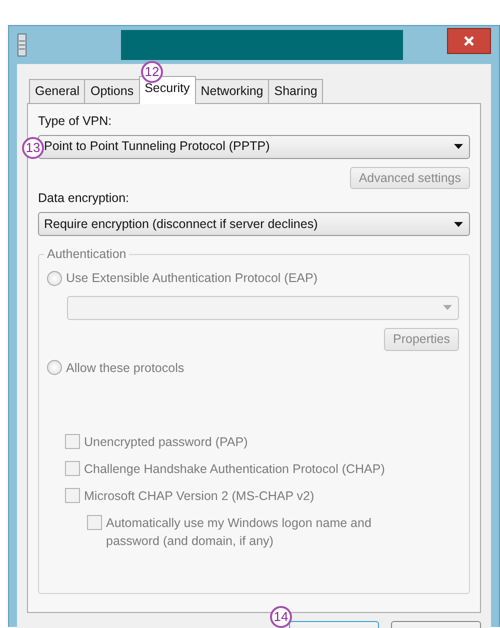 The width and height of the screenshot is (500, 628). Describe the element at coordinates (33, 148) in the screenshot. I see `callout-number: 13` at that location.